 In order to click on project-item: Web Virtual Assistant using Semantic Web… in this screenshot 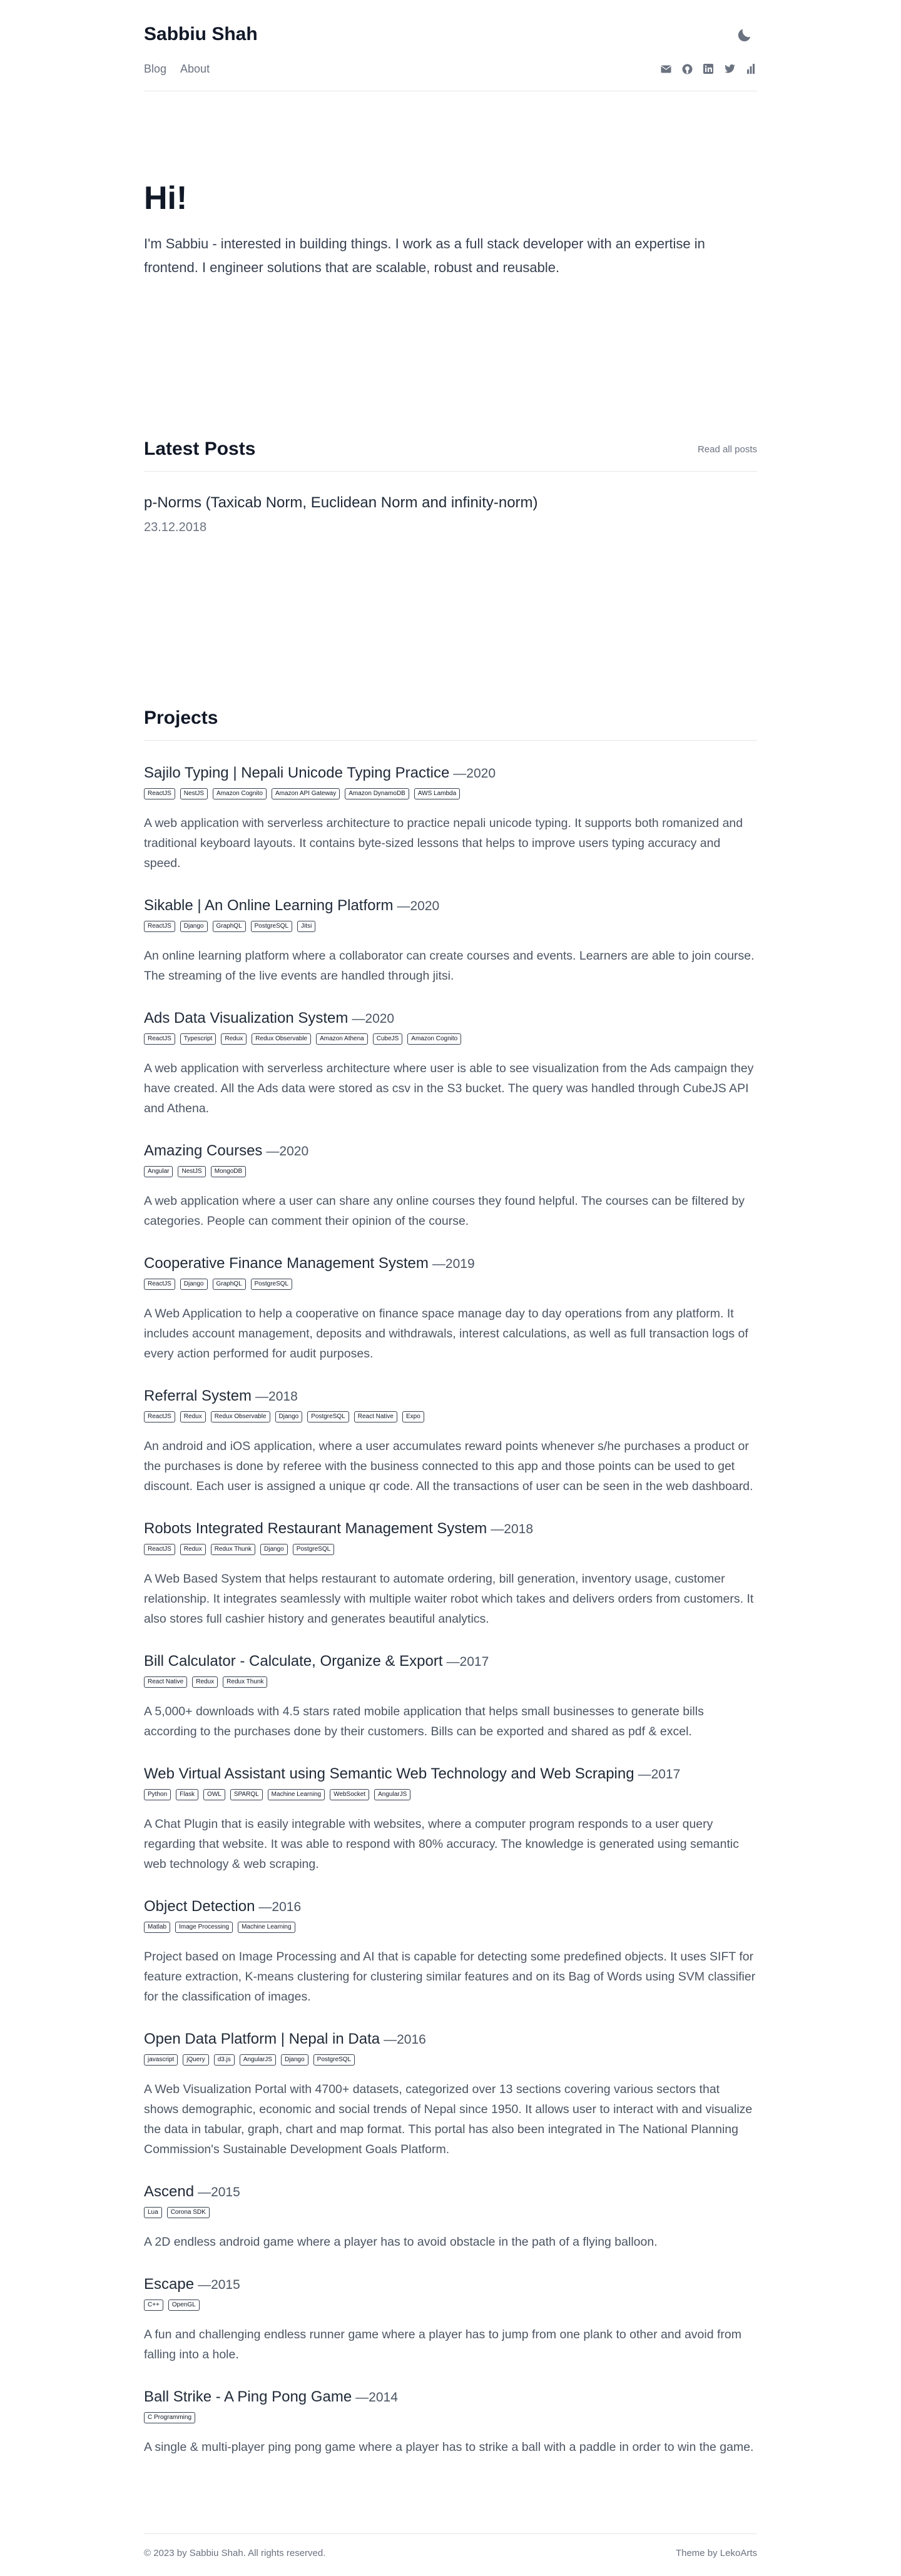, I will do `click(450, 1819)`.